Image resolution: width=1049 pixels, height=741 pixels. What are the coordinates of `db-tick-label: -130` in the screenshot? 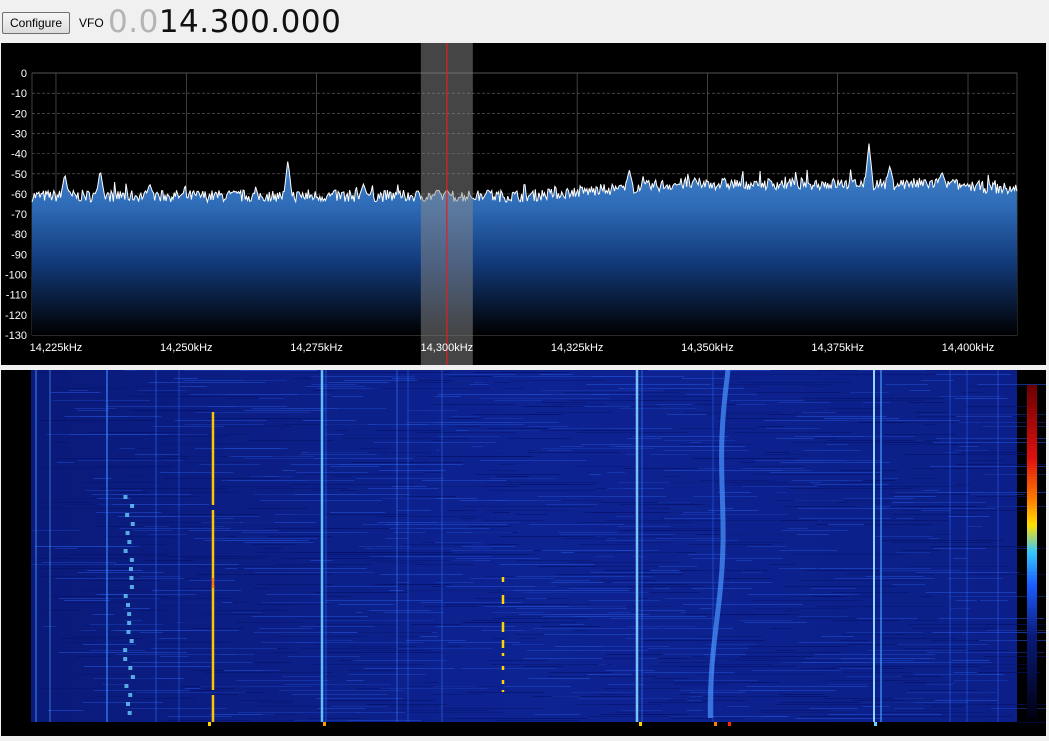 It's located at (16, 336).